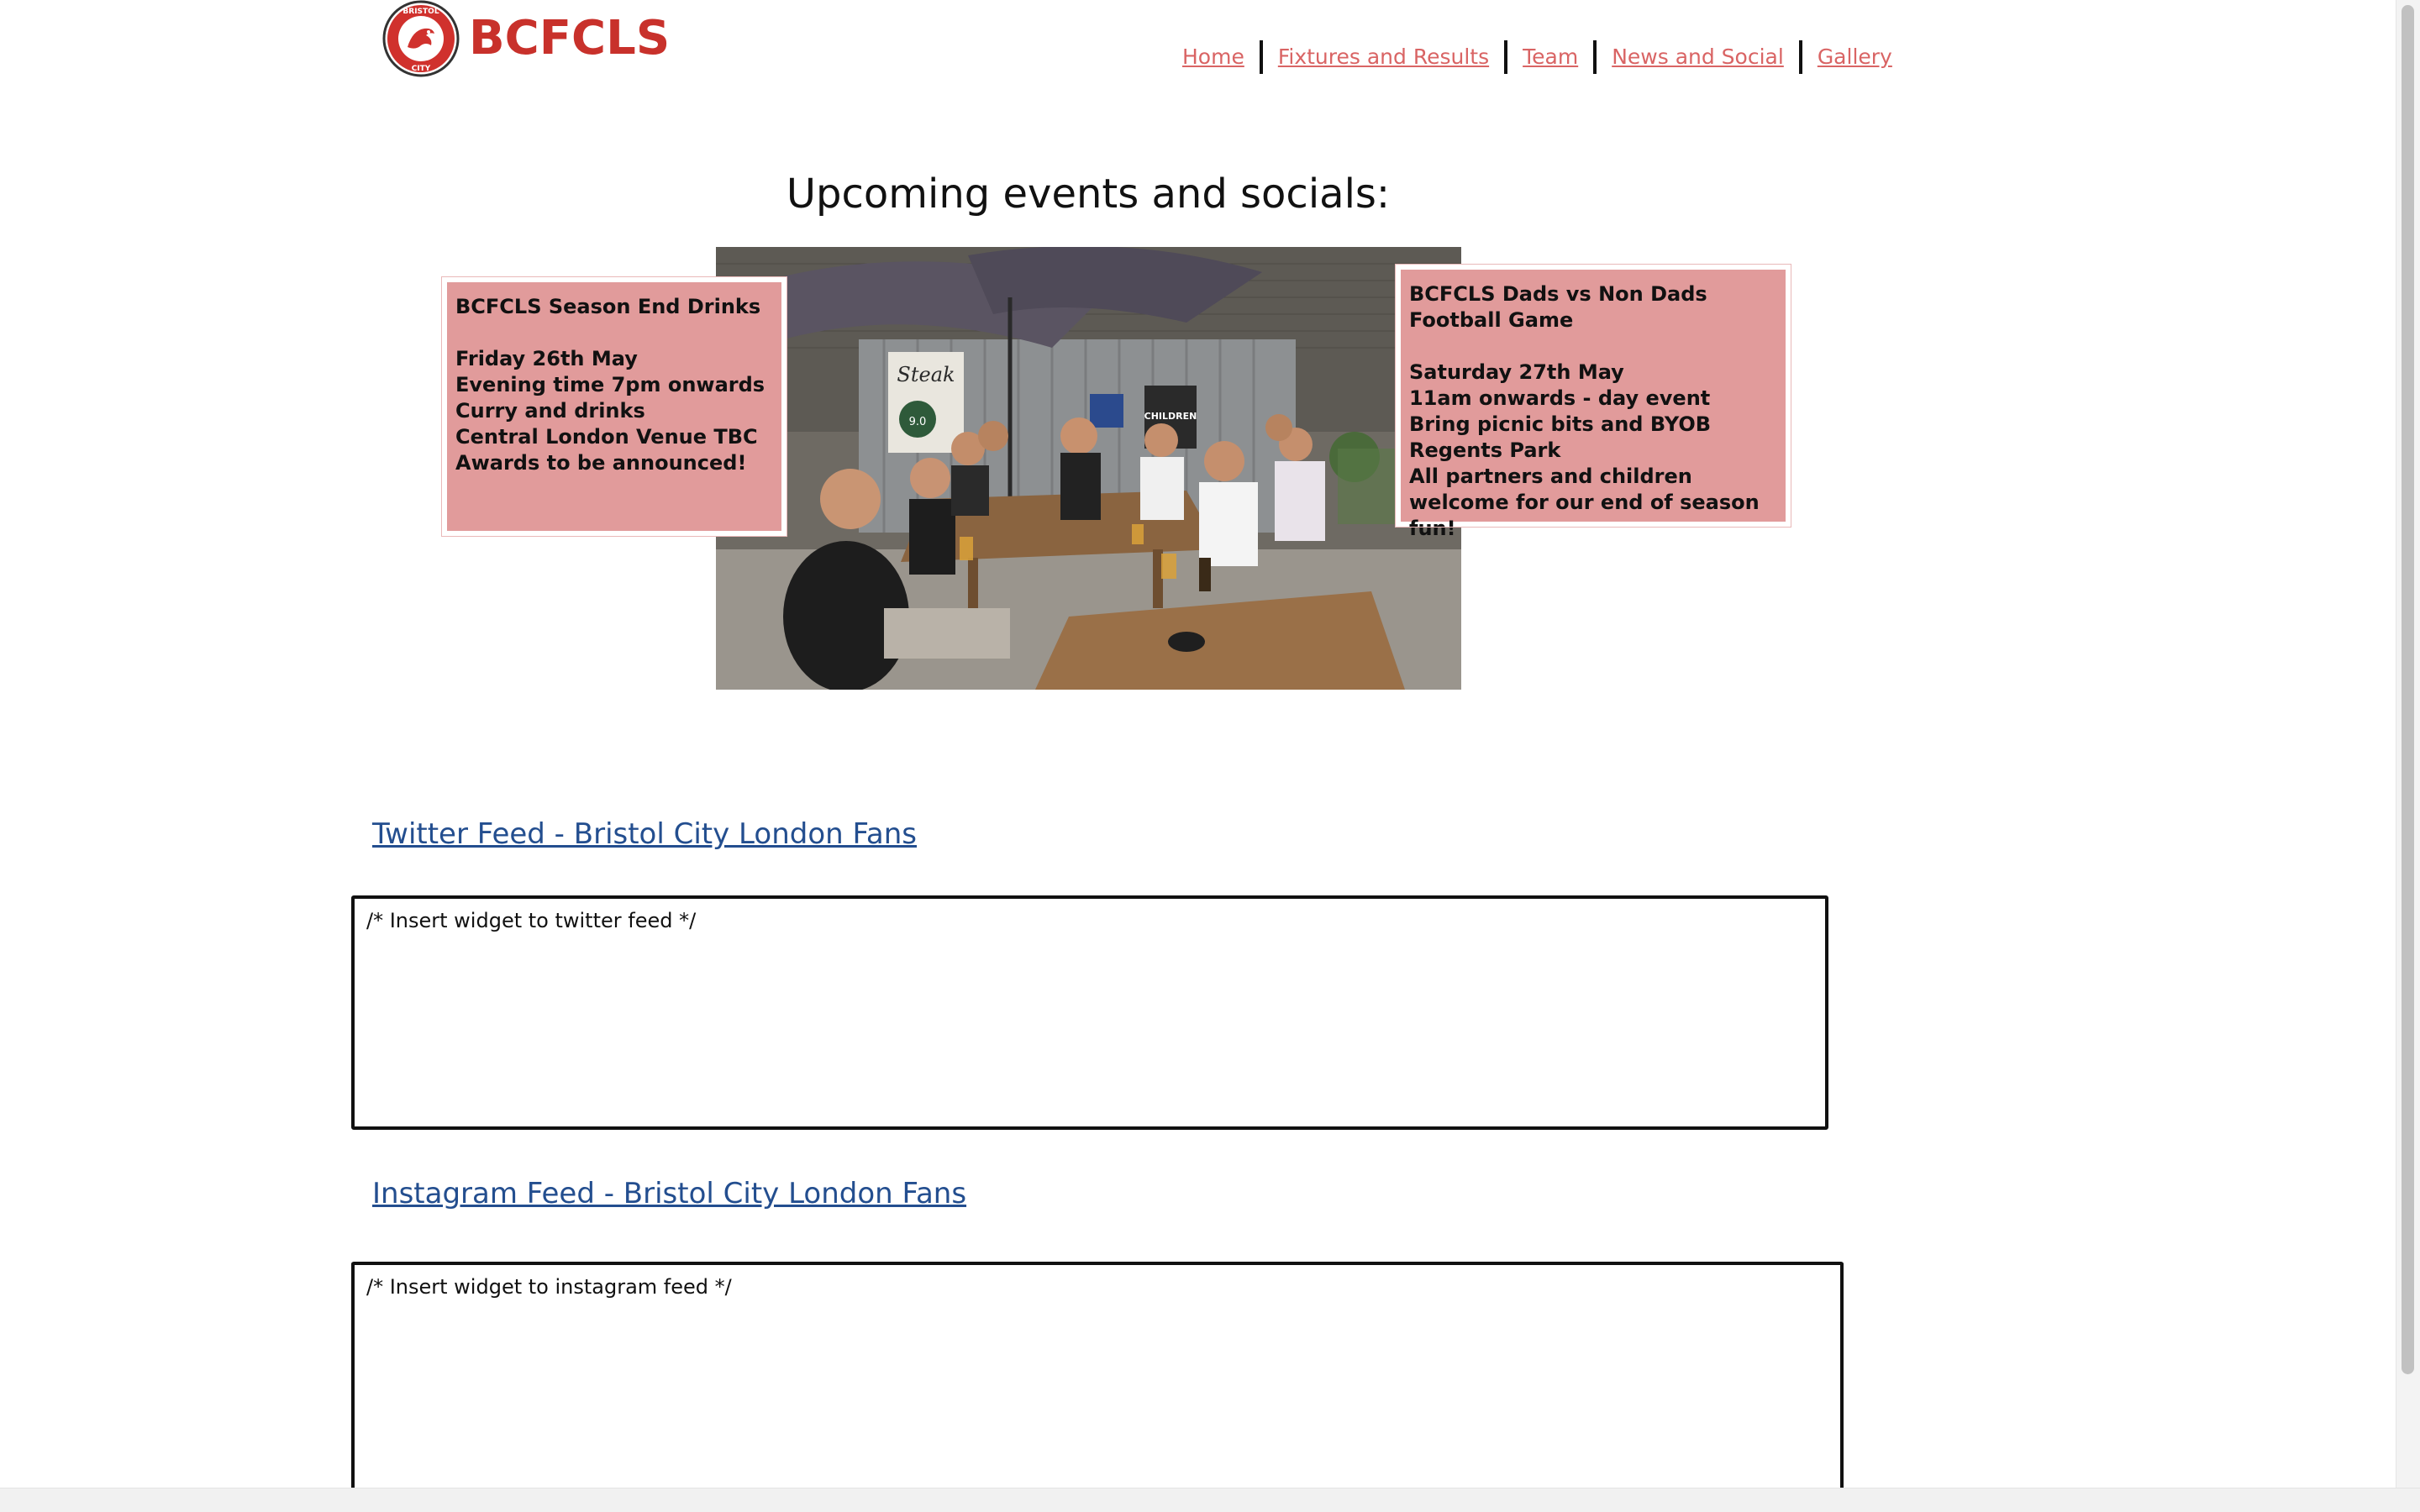  I want to click on instagram-feed-widget: /* Insert widget to instagram feed */, so click(1097, 1387).